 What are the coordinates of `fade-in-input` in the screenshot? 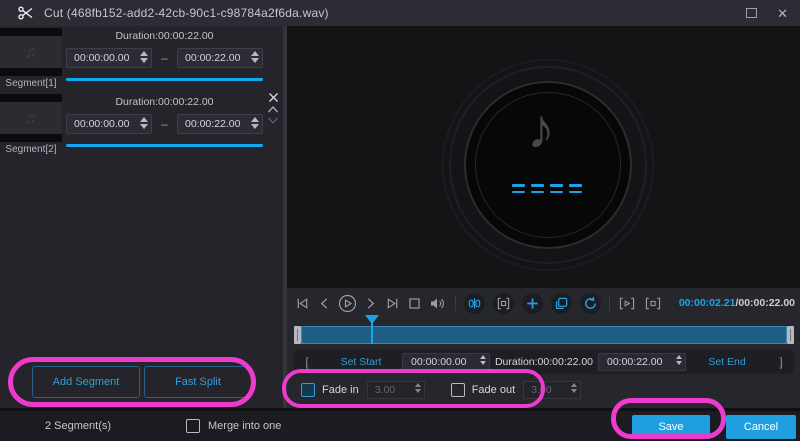 It's located at (395, 390).